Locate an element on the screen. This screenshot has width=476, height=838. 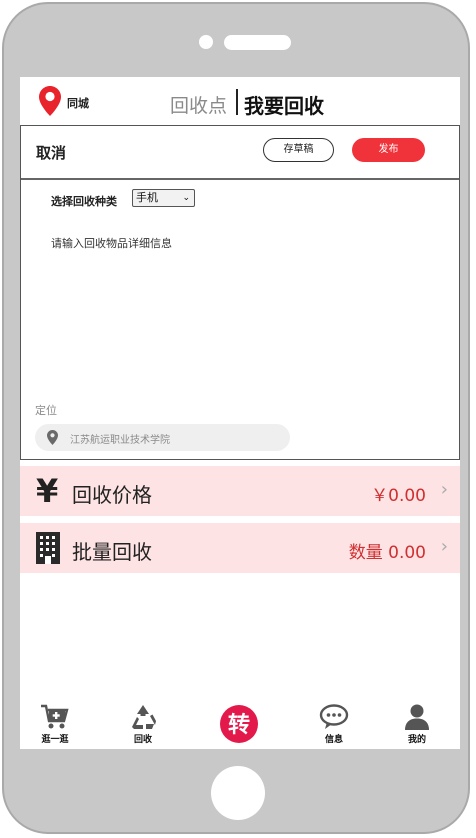
tab-i-want-recycle: 我要回收 is located at coordinates (284, 104).